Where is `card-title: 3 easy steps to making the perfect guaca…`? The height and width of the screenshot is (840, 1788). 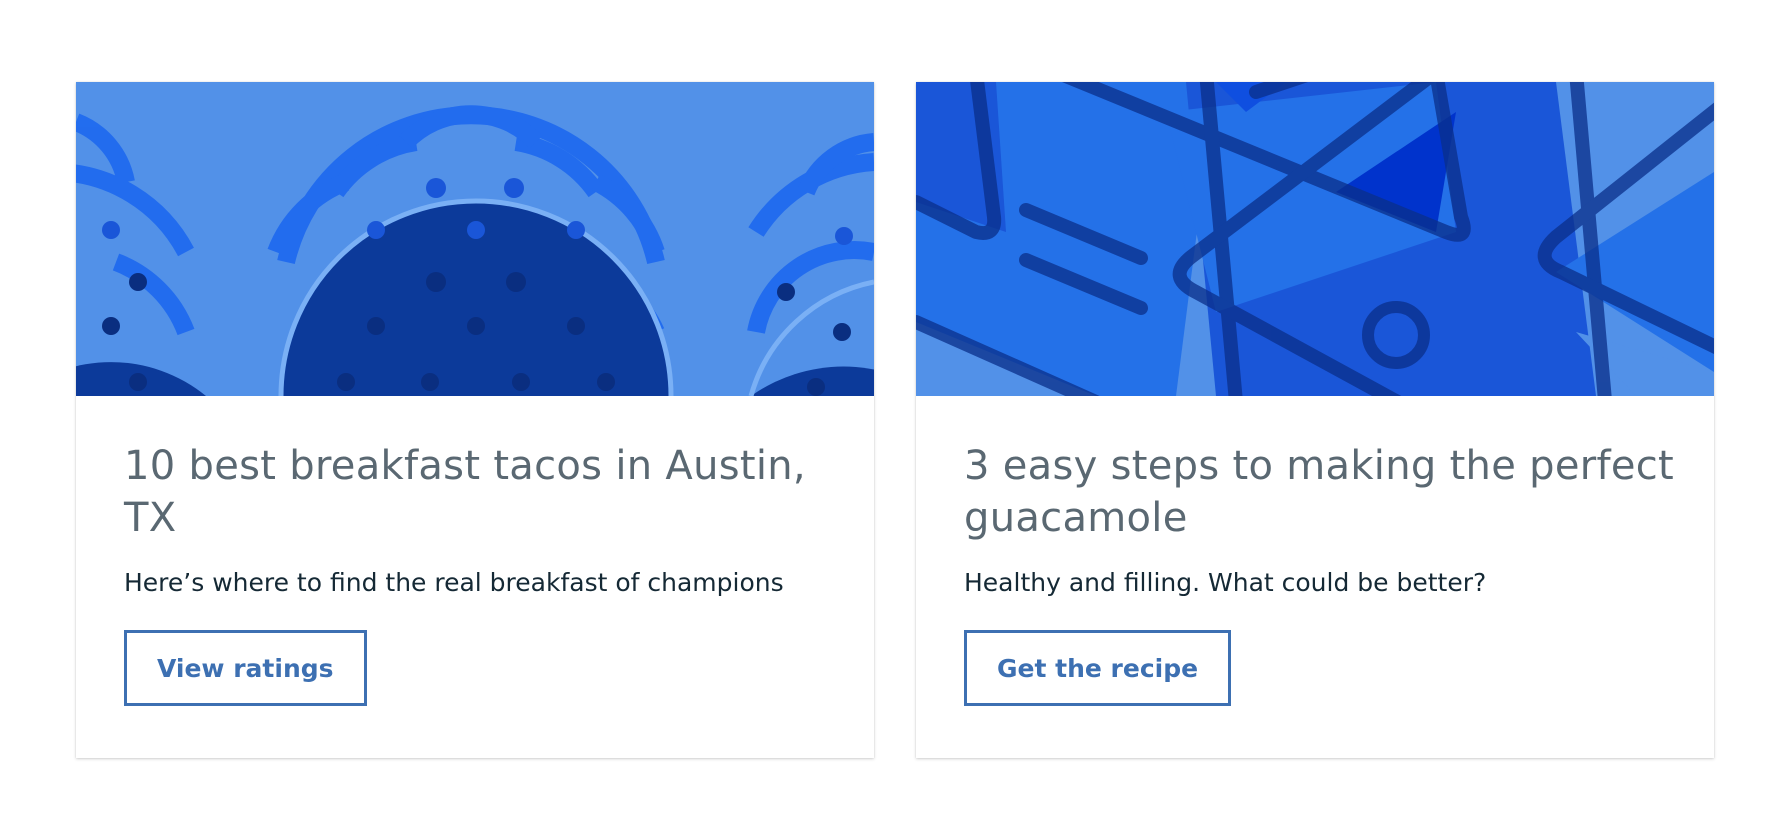 card-title: 3 easy steps to making the perfect guaca… is located at coordinates (1319, 492).